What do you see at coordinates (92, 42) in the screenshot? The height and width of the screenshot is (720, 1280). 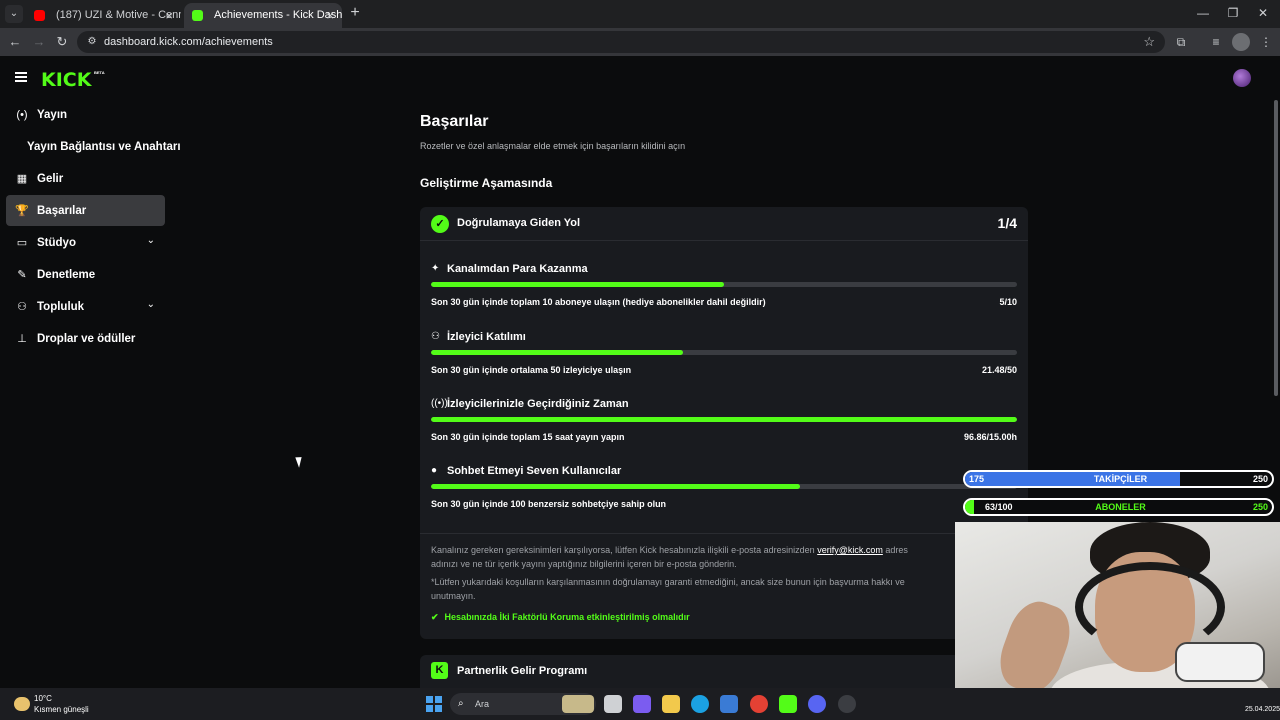 I see `site-info-icon: ⚙` at bounding box center [92, 42].